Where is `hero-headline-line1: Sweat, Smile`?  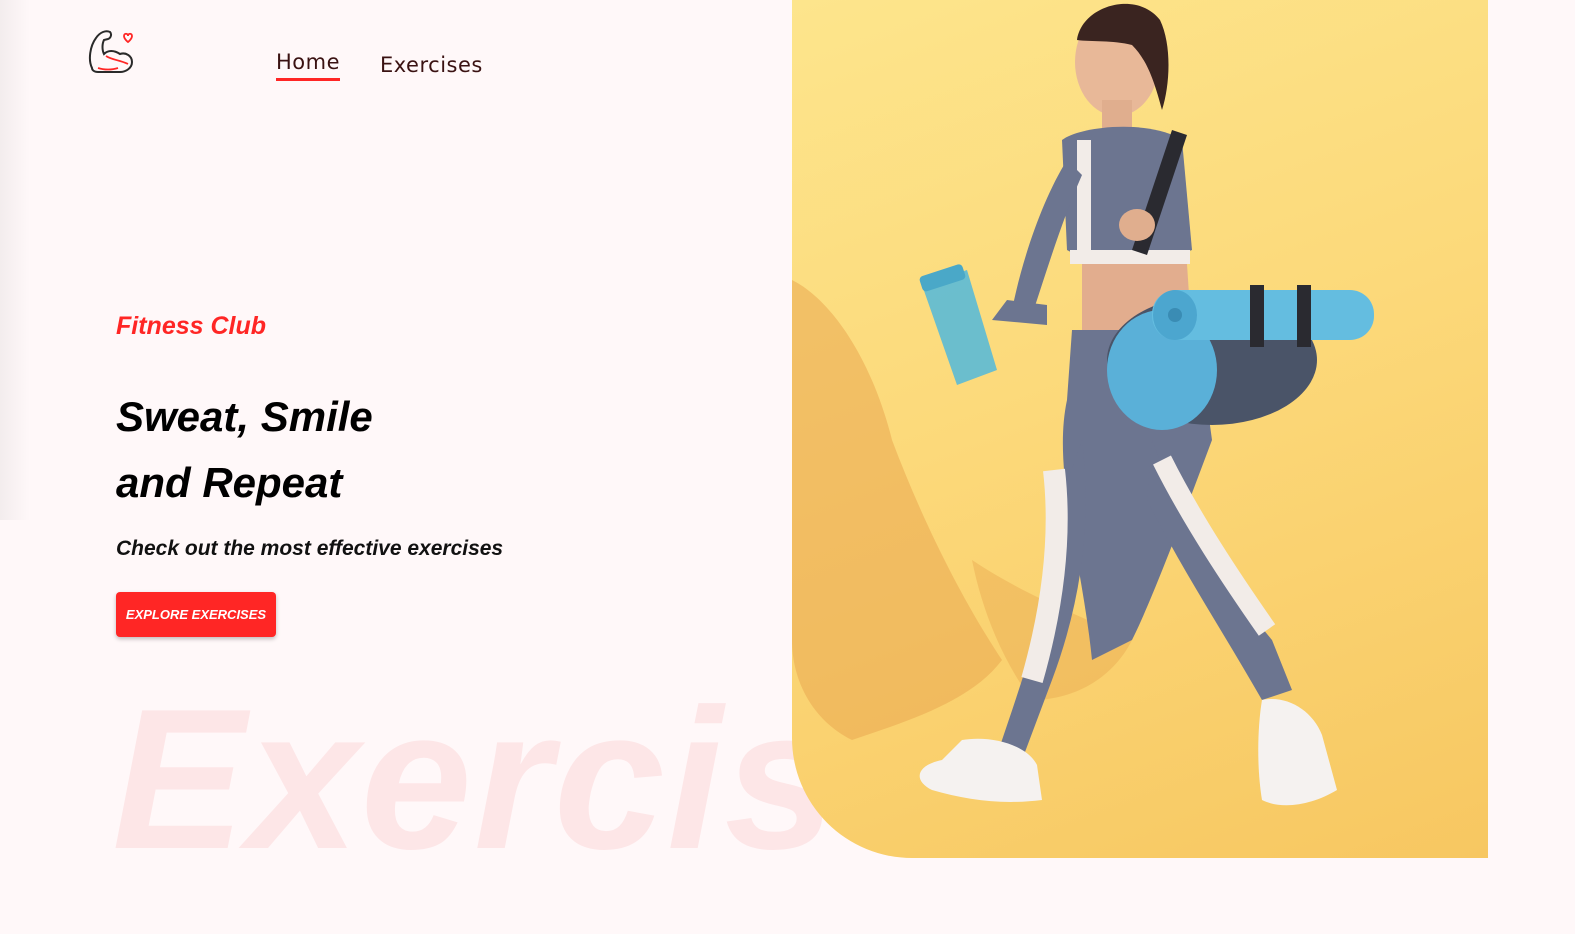
hero-headline-line1: Sweat, Smile is located at coordinates (244, 416).